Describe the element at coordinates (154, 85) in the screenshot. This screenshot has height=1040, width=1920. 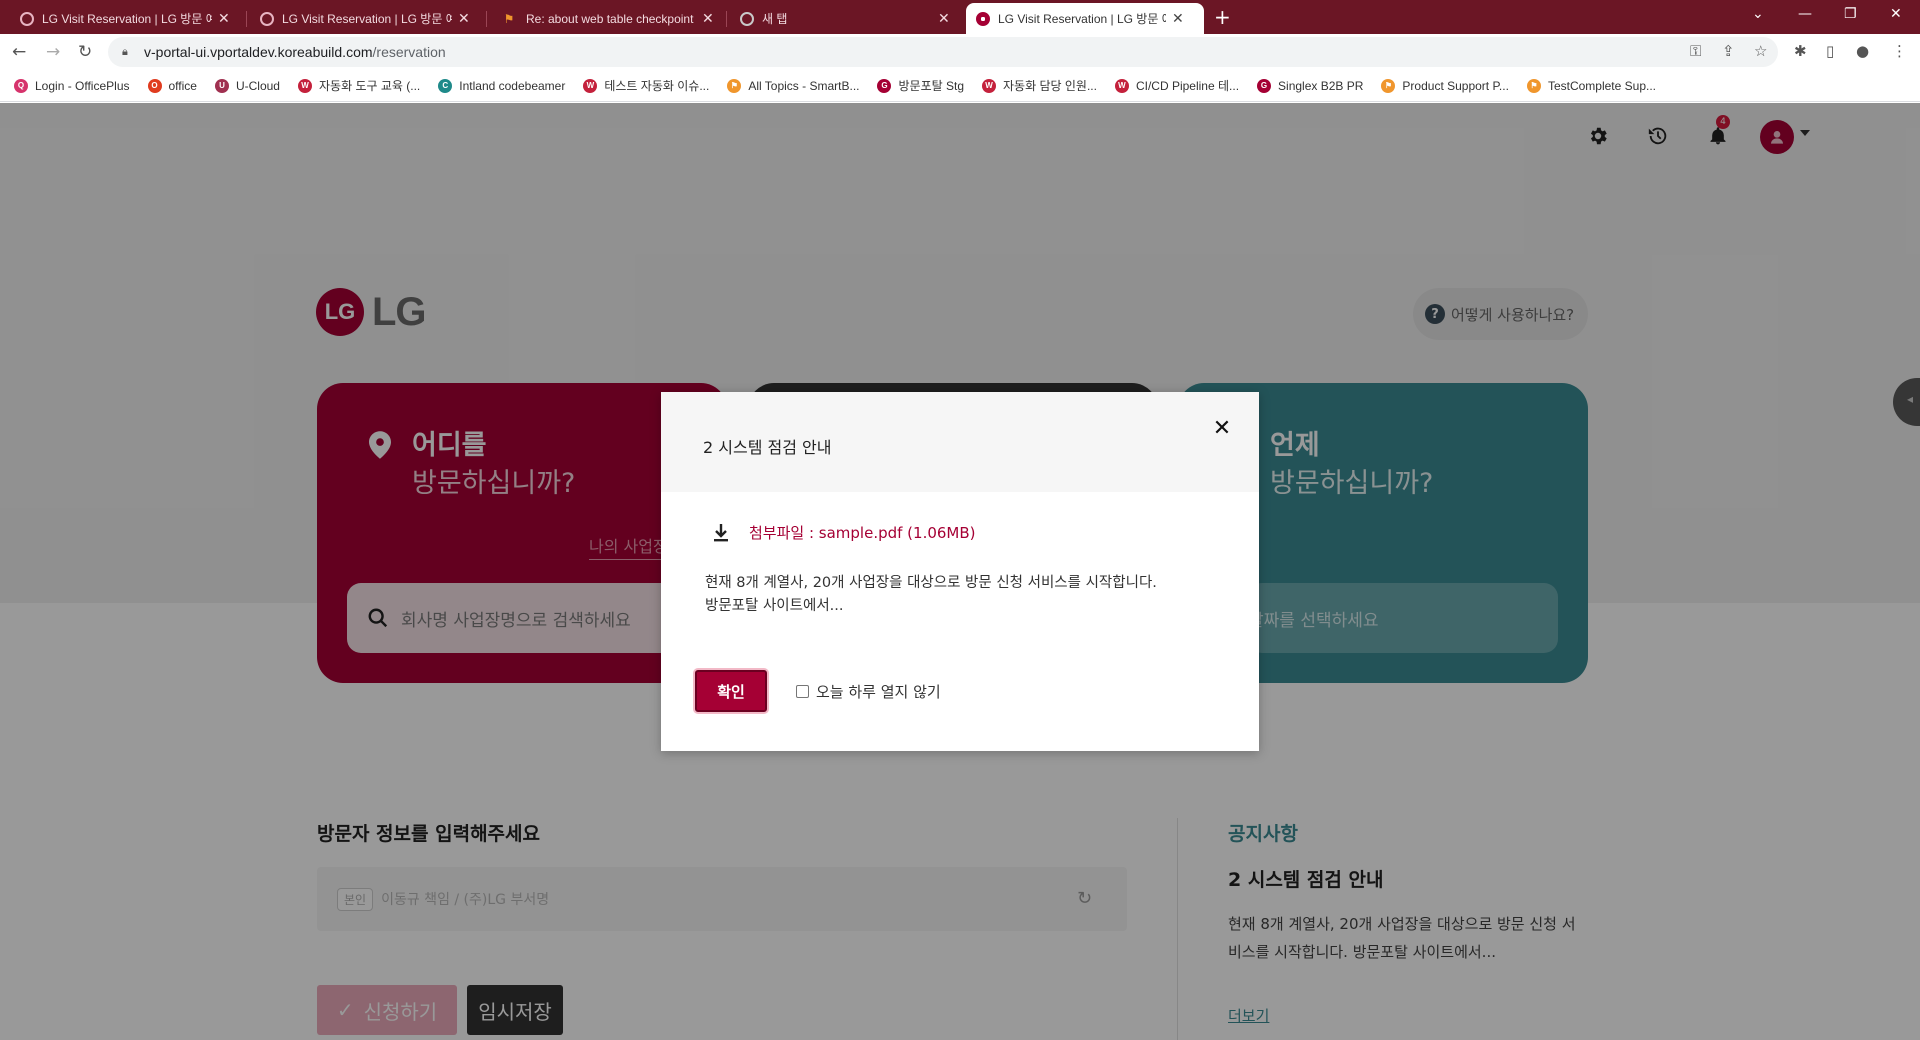
I see `bookmark-favicon-icon: O` at that location.